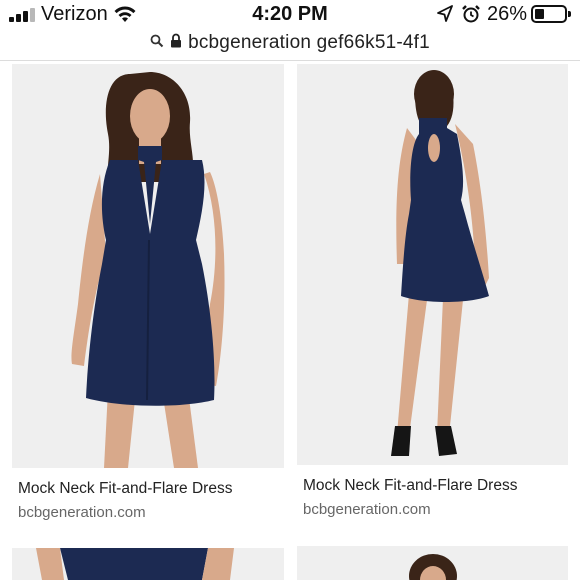 The height and width of the screenshot is (580, 580). What do you see at coordinates (157, 43) in the screenshot?
I see `search-icon` at bounding box center [157, 43].